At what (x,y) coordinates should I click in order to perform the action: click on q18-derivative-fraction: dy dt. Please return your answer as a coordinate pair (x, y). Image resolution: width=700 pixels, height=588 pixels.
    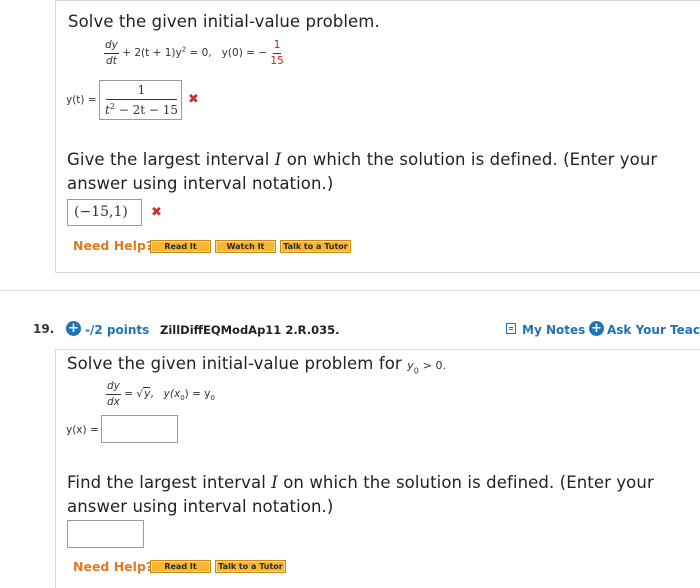
    Looking at the image, I should click on (111, 53).